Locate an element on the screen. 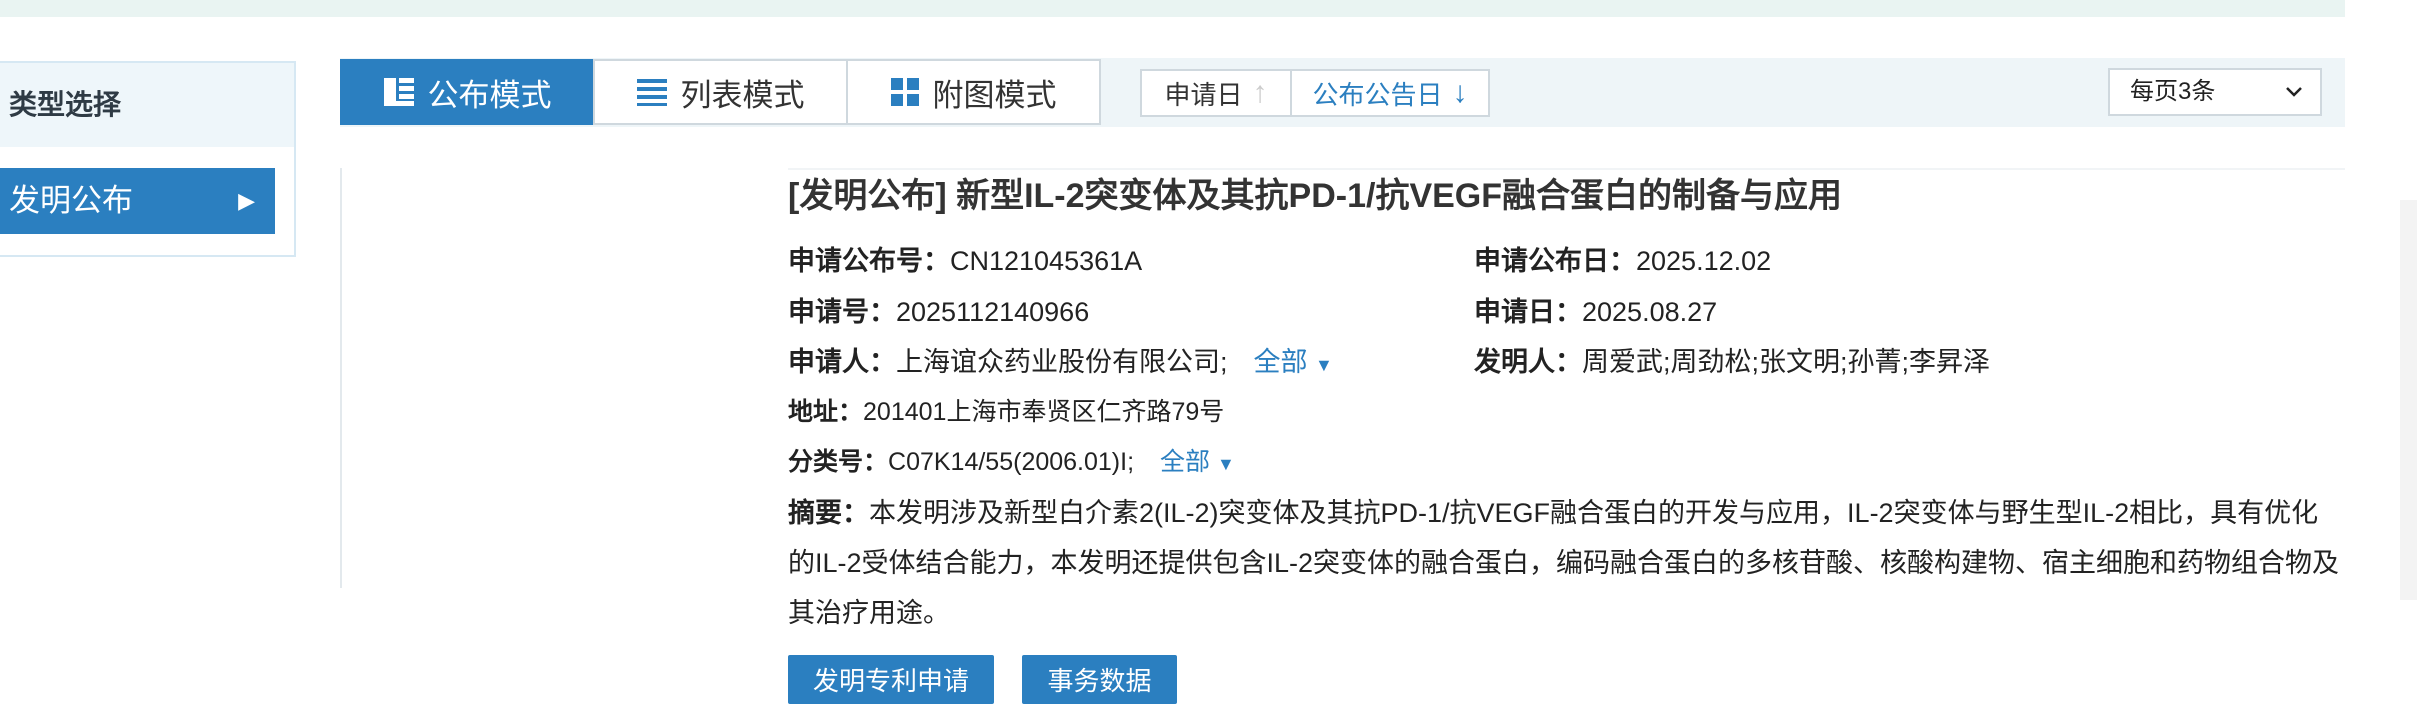  publication-date-field: 申请公布日：2025.12.02 is located at coordinates (1622, 258).